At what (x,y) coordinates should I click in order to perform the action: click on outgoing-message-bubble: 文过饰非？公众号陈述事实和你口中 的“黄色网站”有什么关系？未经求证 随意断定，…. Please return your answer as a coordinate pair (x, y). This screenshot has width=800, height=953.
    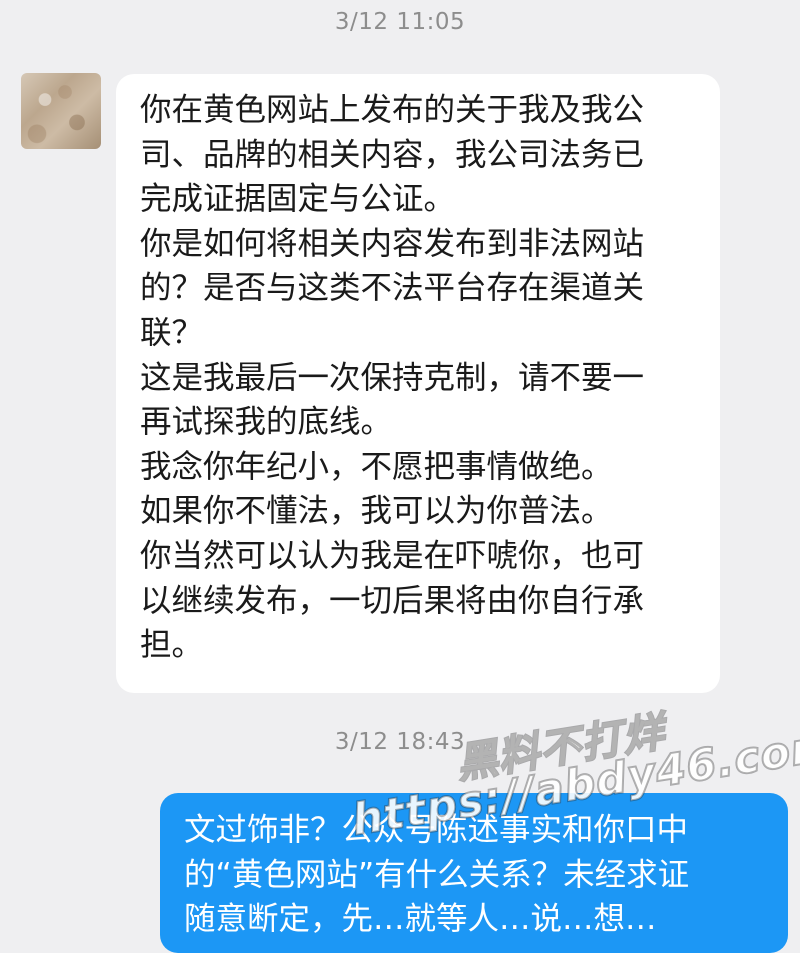
    Looking at the image, I should click on (474, 873).